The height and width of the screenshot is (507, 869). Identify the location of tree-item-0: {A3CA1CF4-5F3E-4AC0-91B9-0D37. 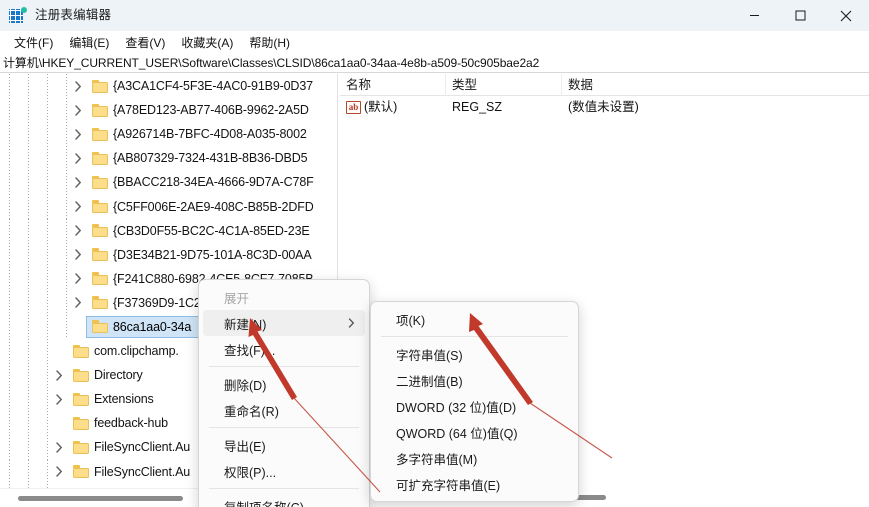
(168, 86).